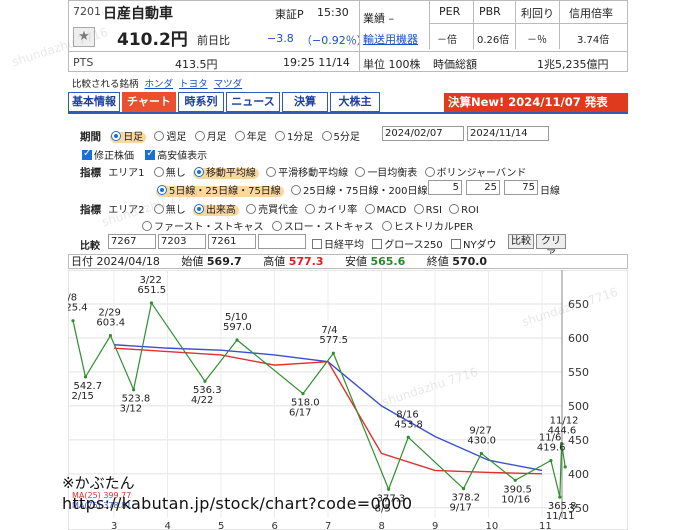 The image size is (696, 530). What do you see at coordinates (228, 84) in the screenshot?
I see `compare-link-mazda: マツダ` at bounding box center [228, 84].